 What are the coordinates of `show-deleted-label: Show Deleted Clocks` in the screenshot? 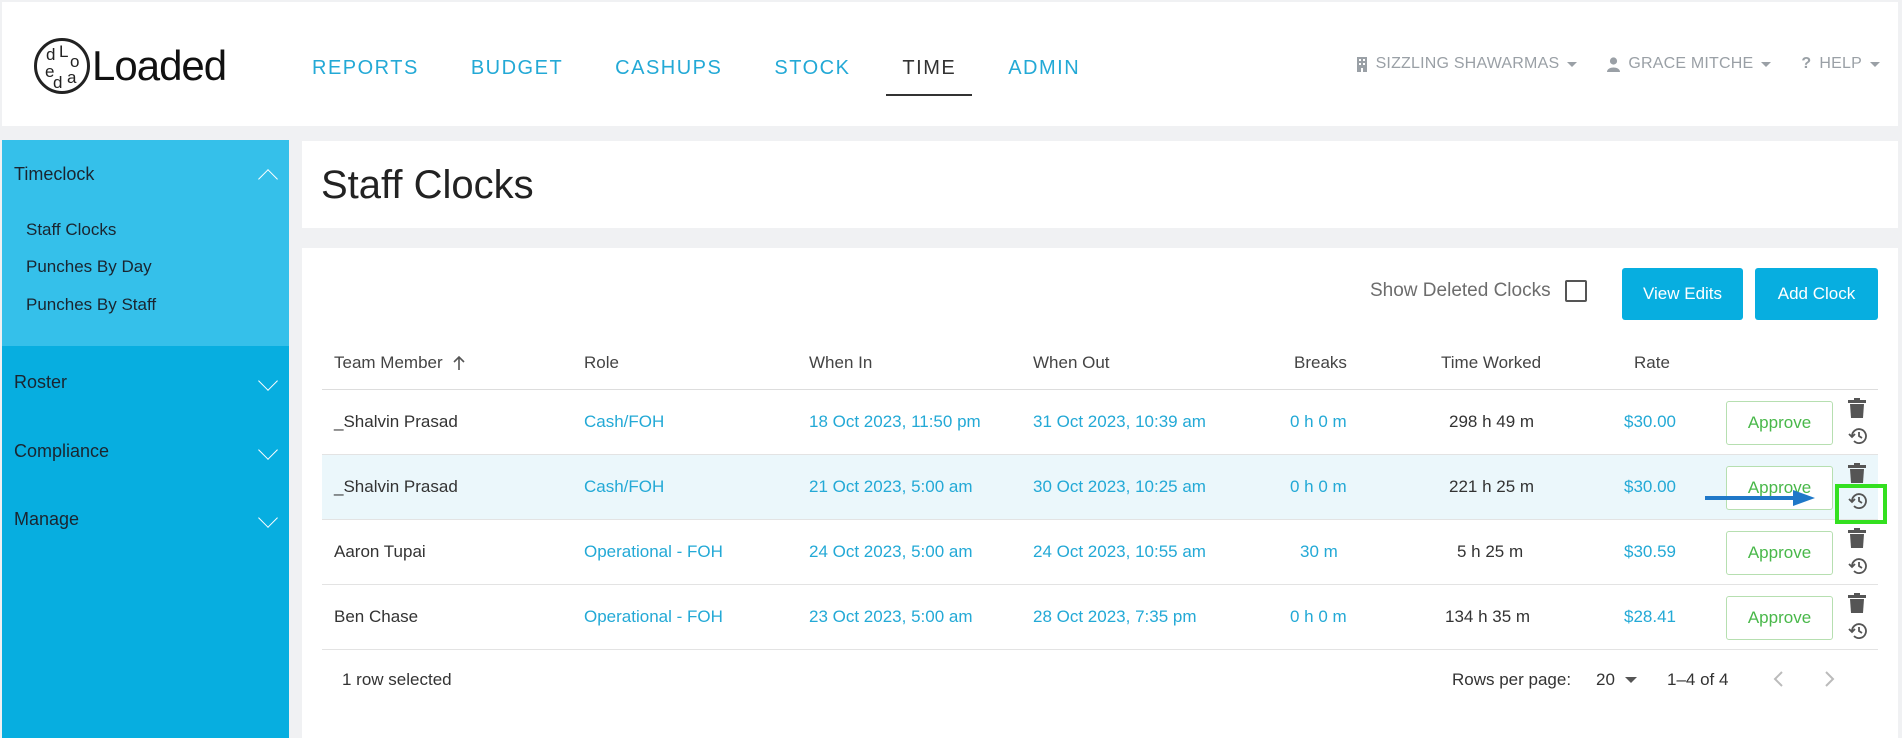 It's located at (1460, 290).